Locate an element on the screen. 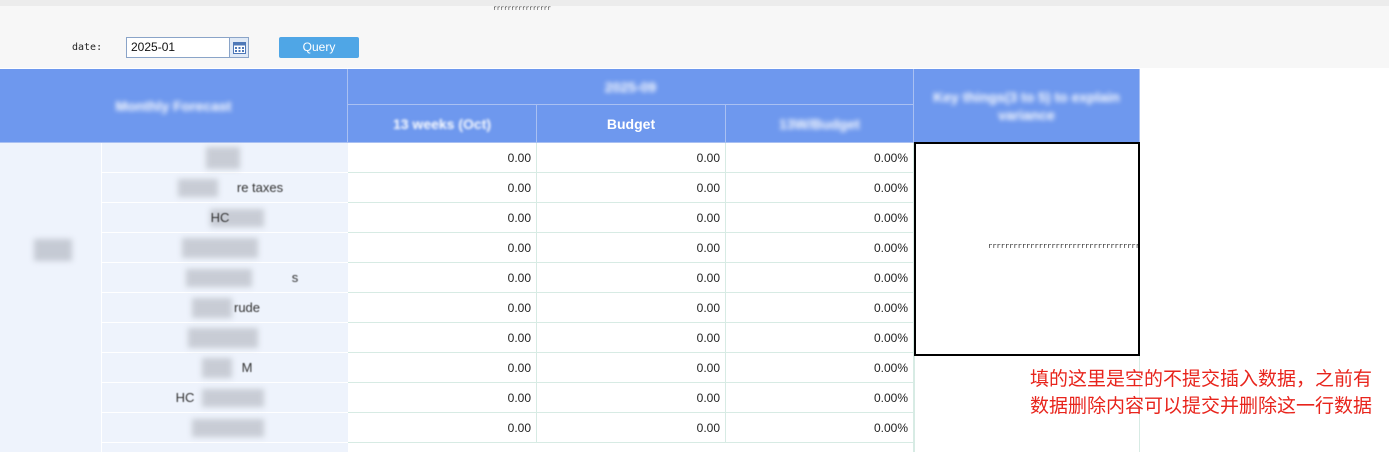 The image size is (1389, 452). col-budget-label: Budget is located at coordinates (631, 123).